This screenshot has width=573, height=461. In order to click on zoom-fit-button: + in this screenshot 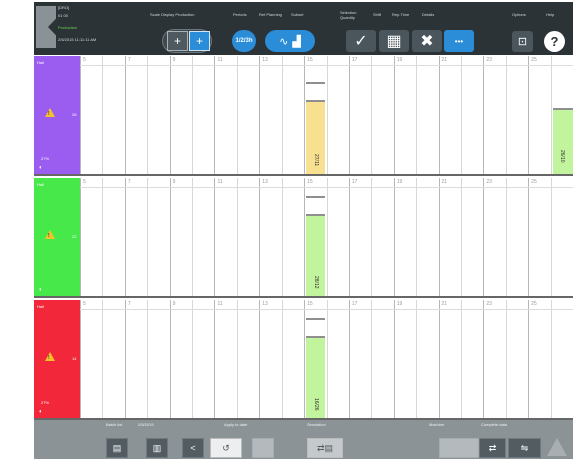, I will do `click(199, 41)`.